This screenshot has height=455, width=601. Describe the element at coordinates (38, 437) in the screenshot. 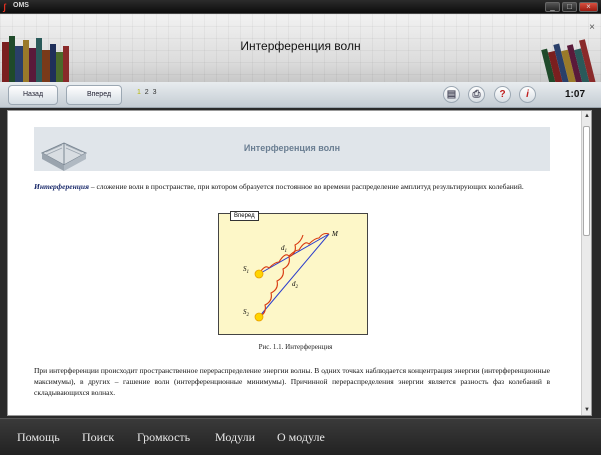

I see `menu-help: Помощь` at that location.